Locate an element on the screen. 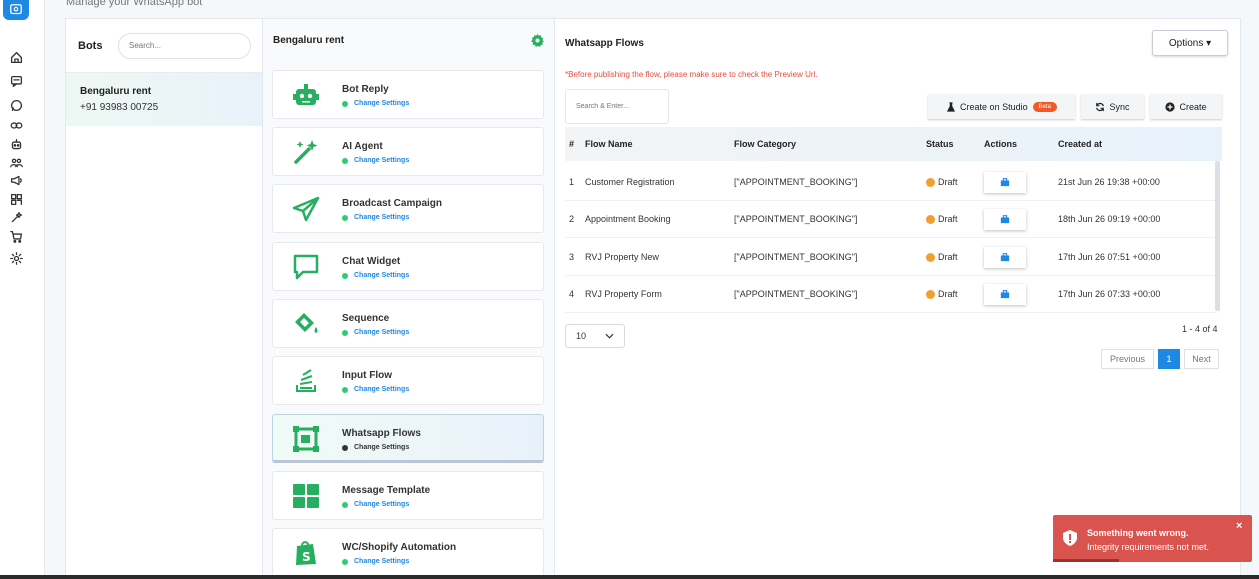 The image size is (1259, 579). feature-bot-reply: Bot Reply Change Settings is located at coordinates (408, 94).